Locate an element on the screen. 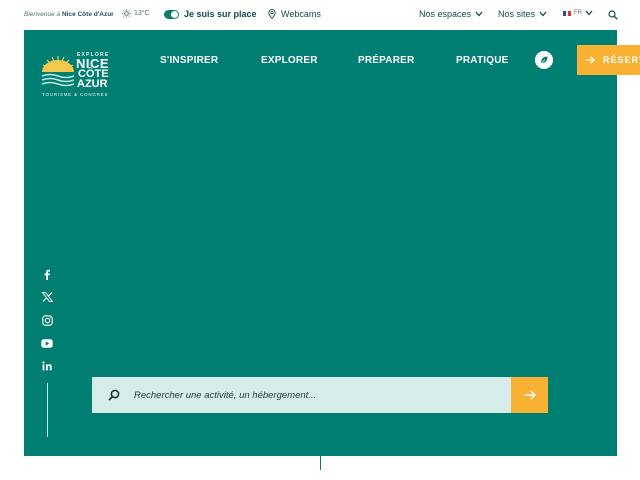 The width and height of the screenshot is (640, 480). header-search-button is located at coordinates (613, 16).